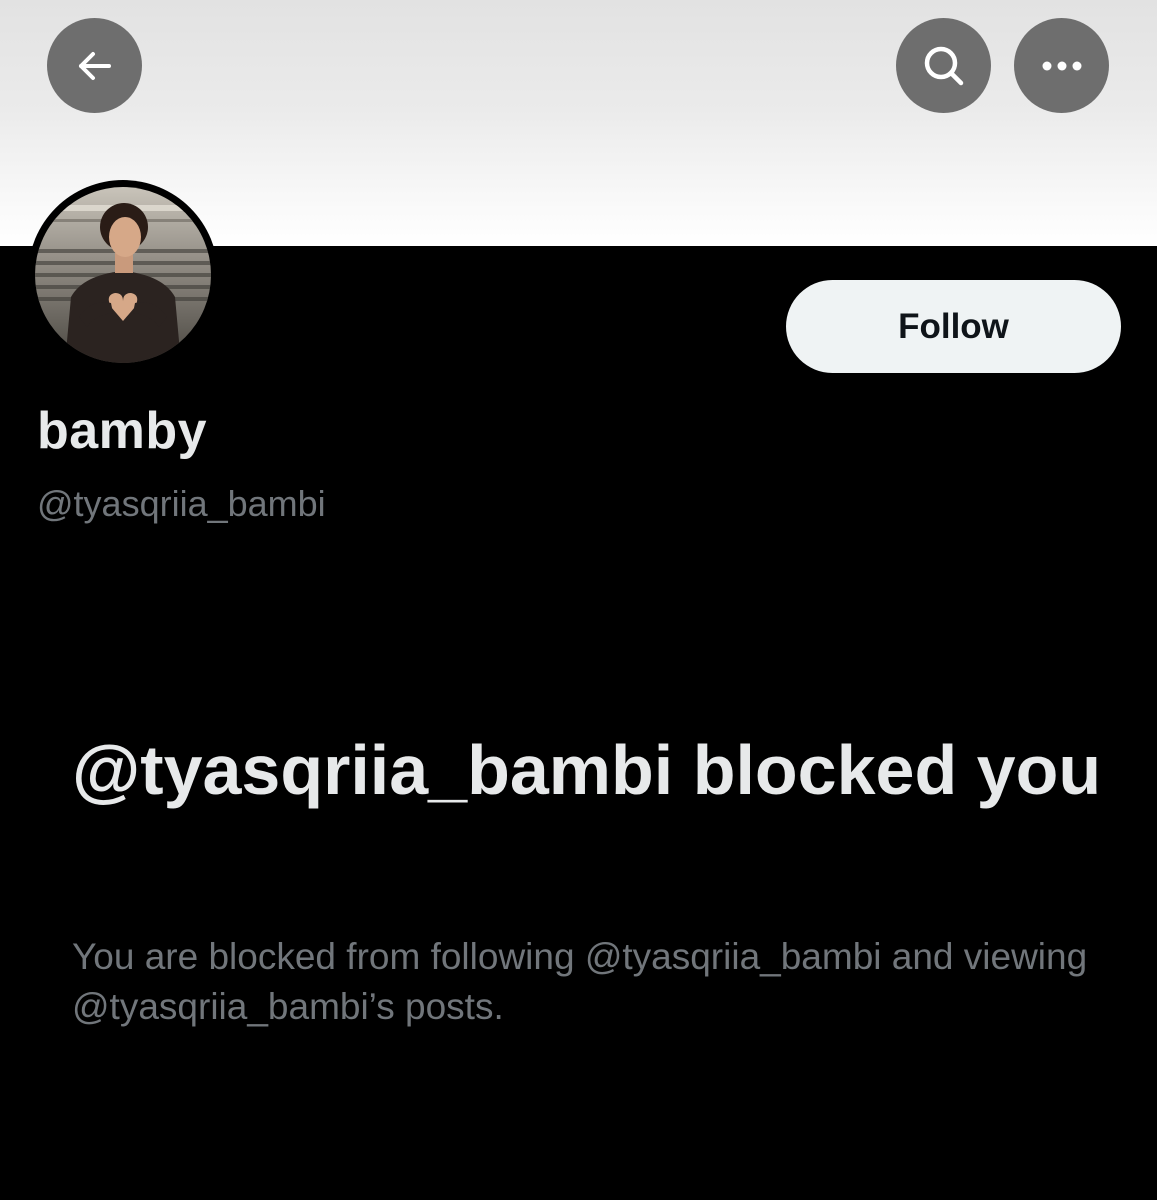  I want to click on more-options-button, so click(1061, 65).